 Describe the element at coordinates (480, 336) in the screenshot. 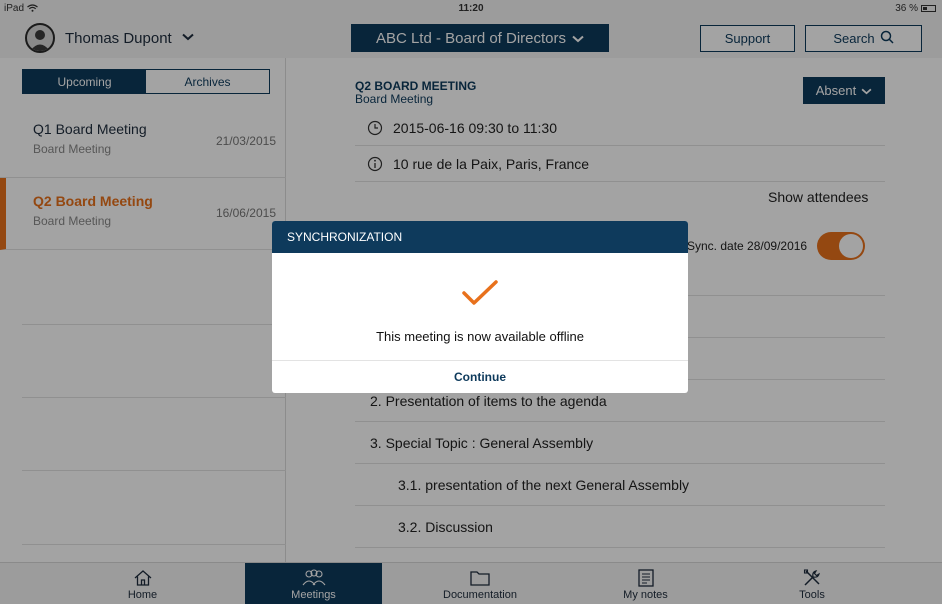

I see `dialog-message: This meeting is now available offline` at that location.